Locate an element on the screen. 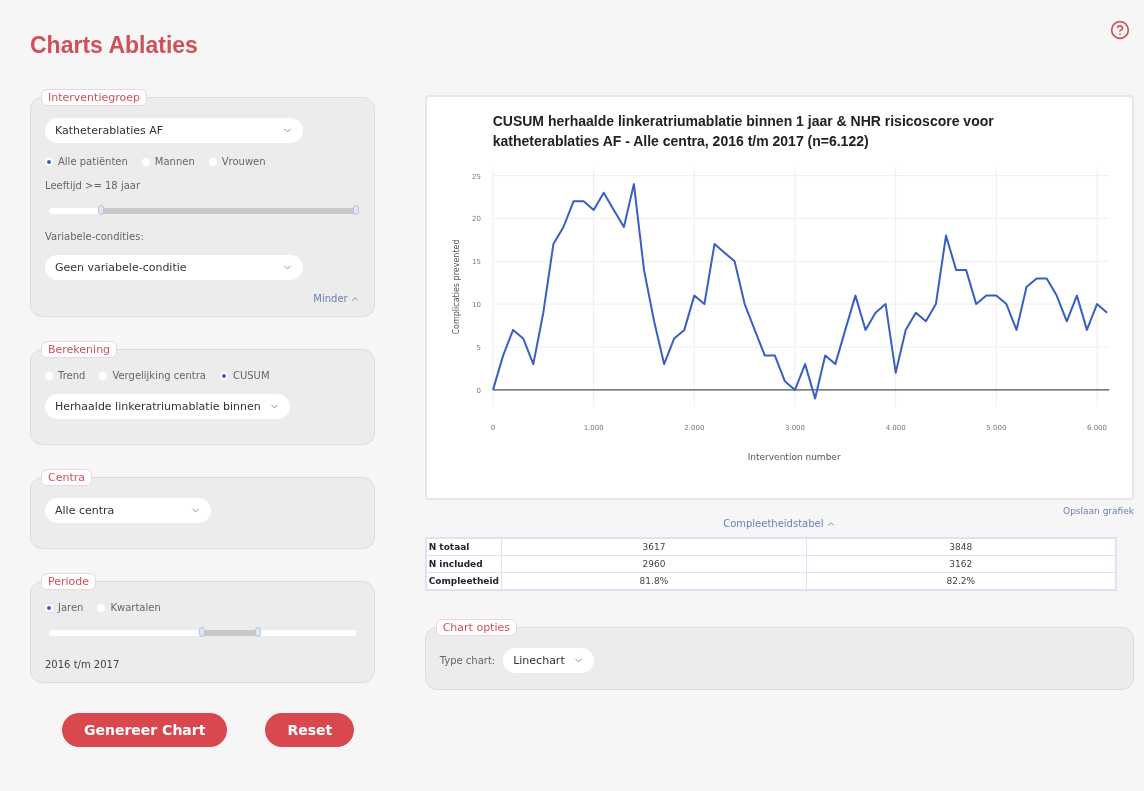  age-label: Leeftijd >= 18 jaar is located at coordinates (93, 185).